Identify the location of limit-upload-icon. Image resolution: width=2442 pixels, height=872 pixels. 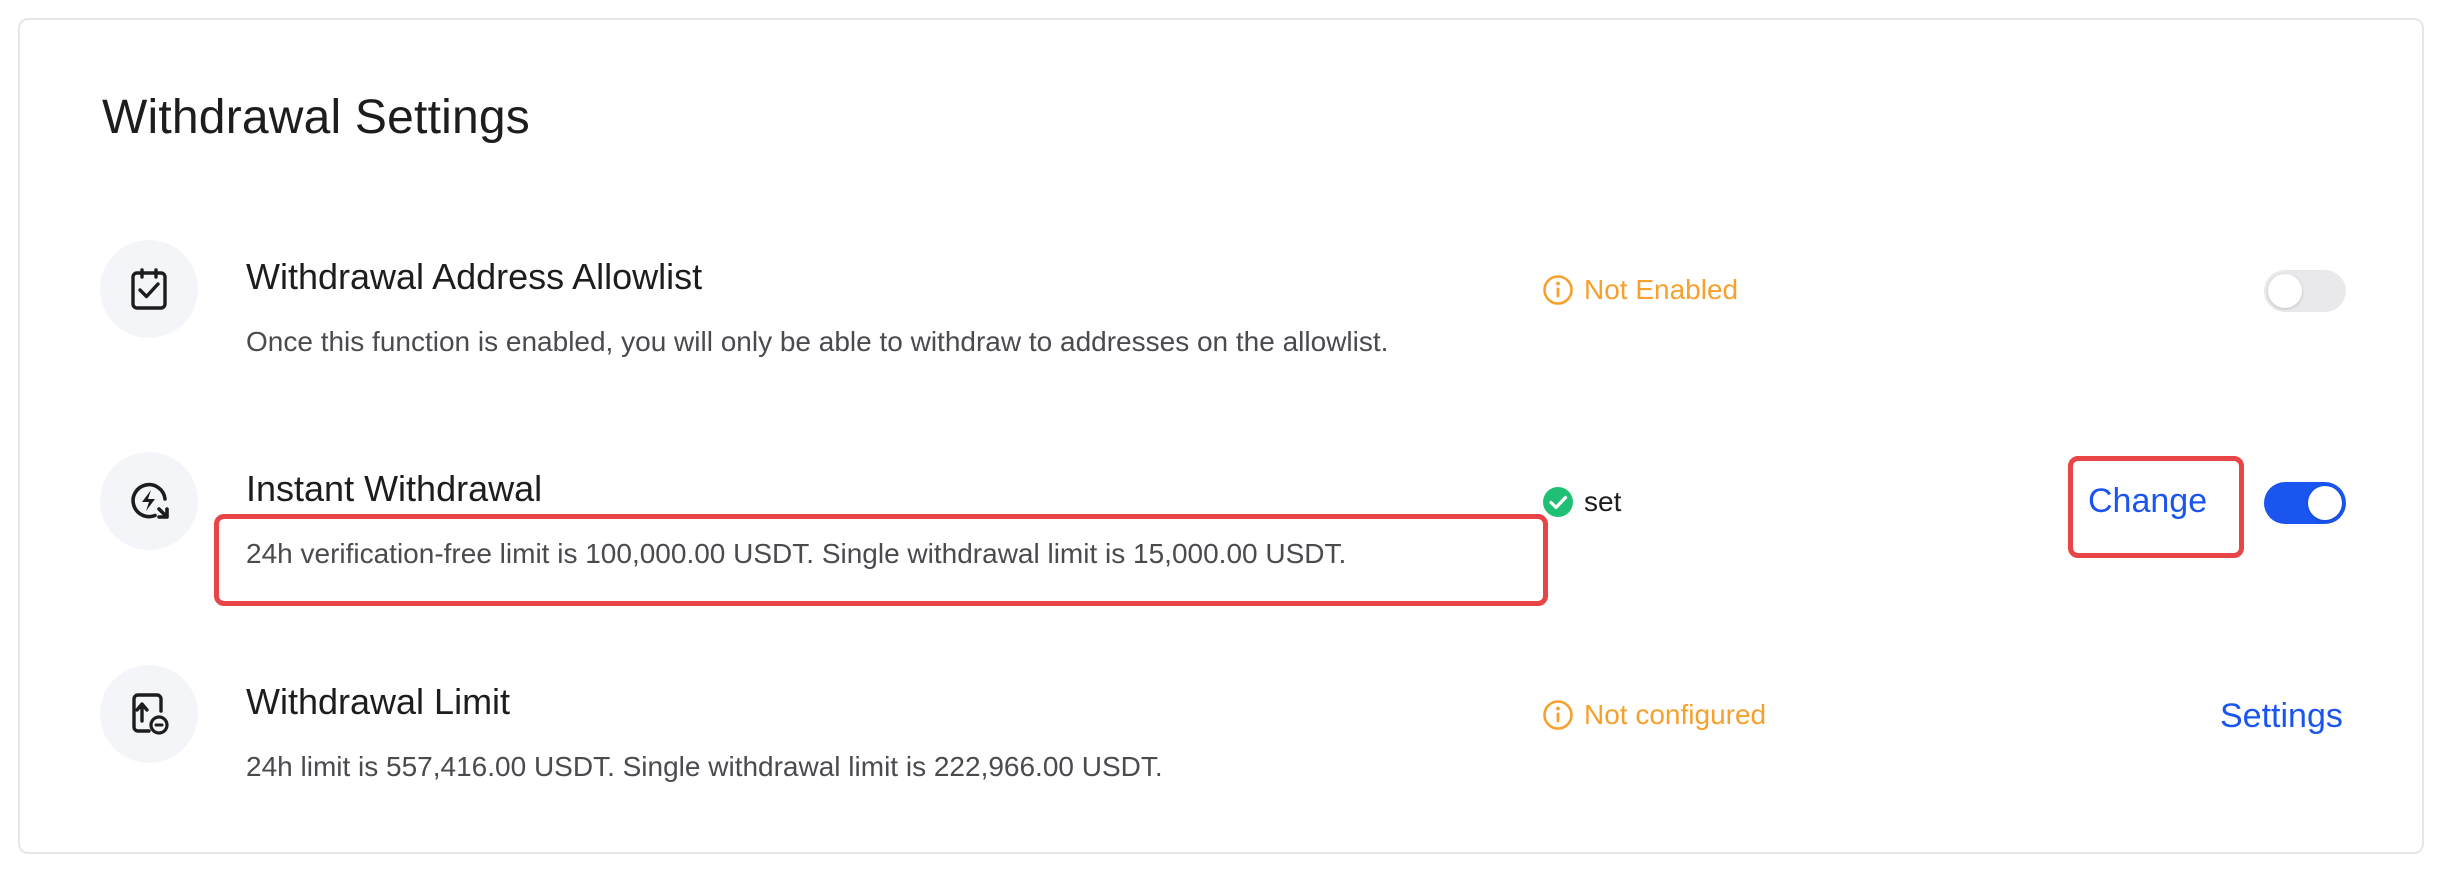
(149, 714).